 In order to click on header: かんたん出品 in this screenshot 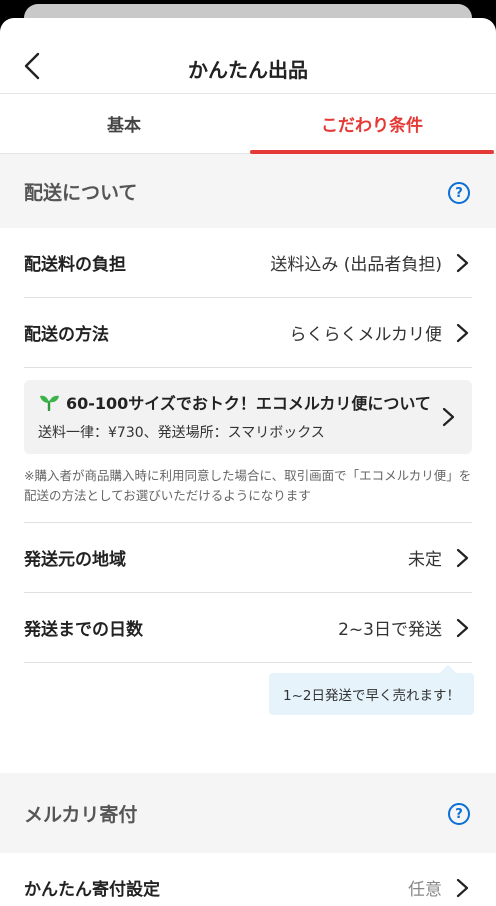, I will do `click(248, 56)`.